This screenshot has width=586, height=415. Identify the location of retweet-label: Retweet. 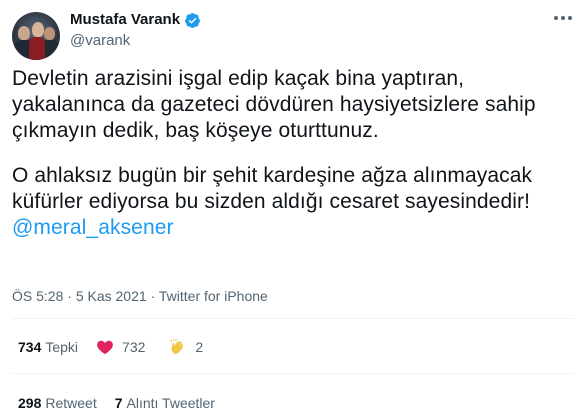
(70, 403).